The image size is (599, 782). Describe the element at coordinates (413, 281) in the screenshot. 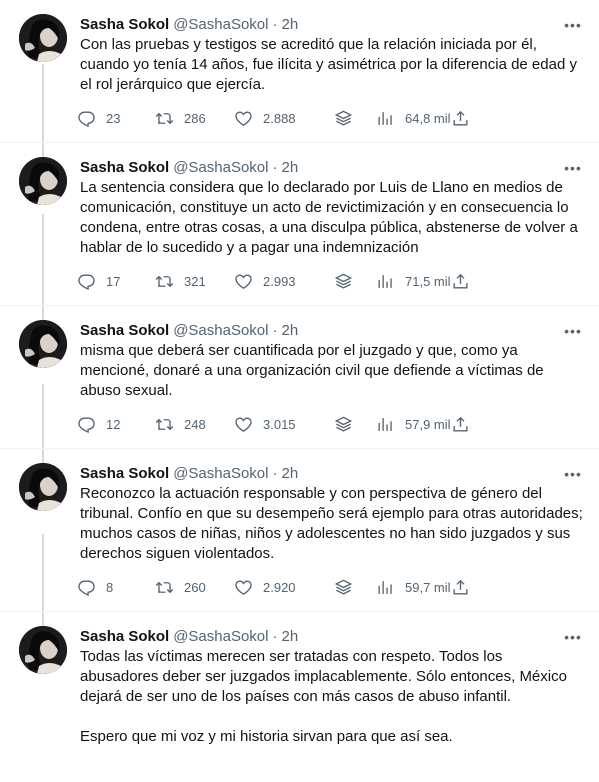

I see `views-button: 71,5 mil` at that location.